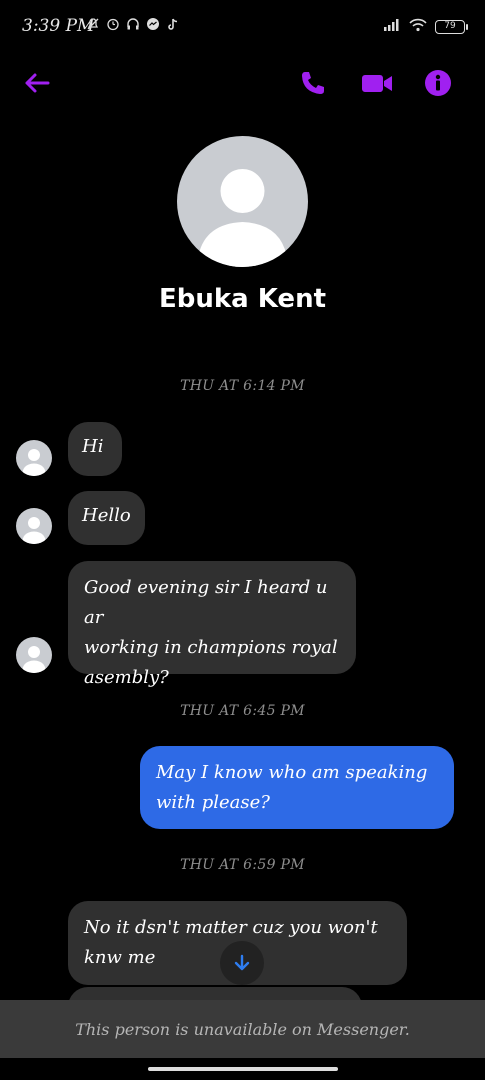 The height and width of the screenshot is (1080, 485). Describe the element at coordinates (242, 386) in the screenshot. I see `timestamp: THU AT 6:14 PM` at that location.